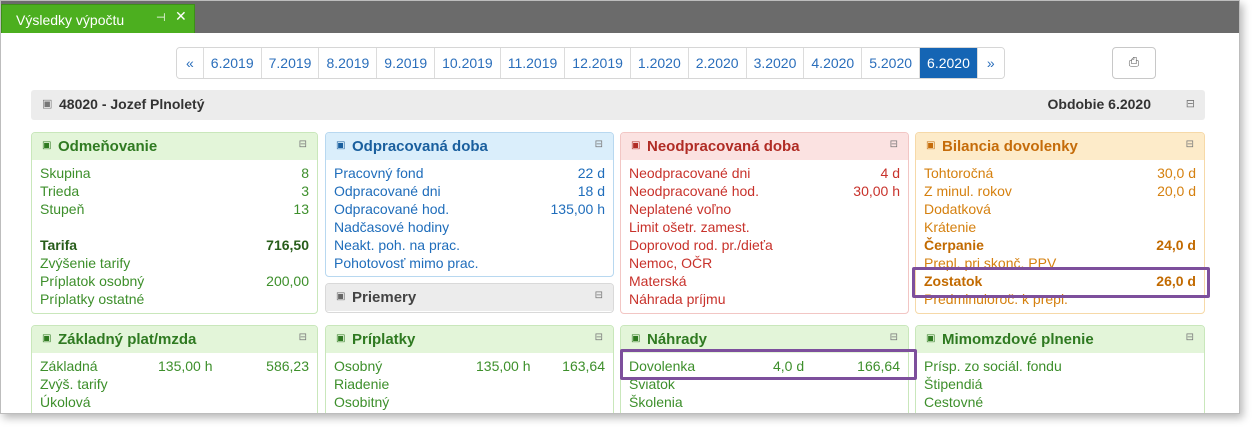  I want to click on data-row: Zvýšenie tarify, so click(174, 263).